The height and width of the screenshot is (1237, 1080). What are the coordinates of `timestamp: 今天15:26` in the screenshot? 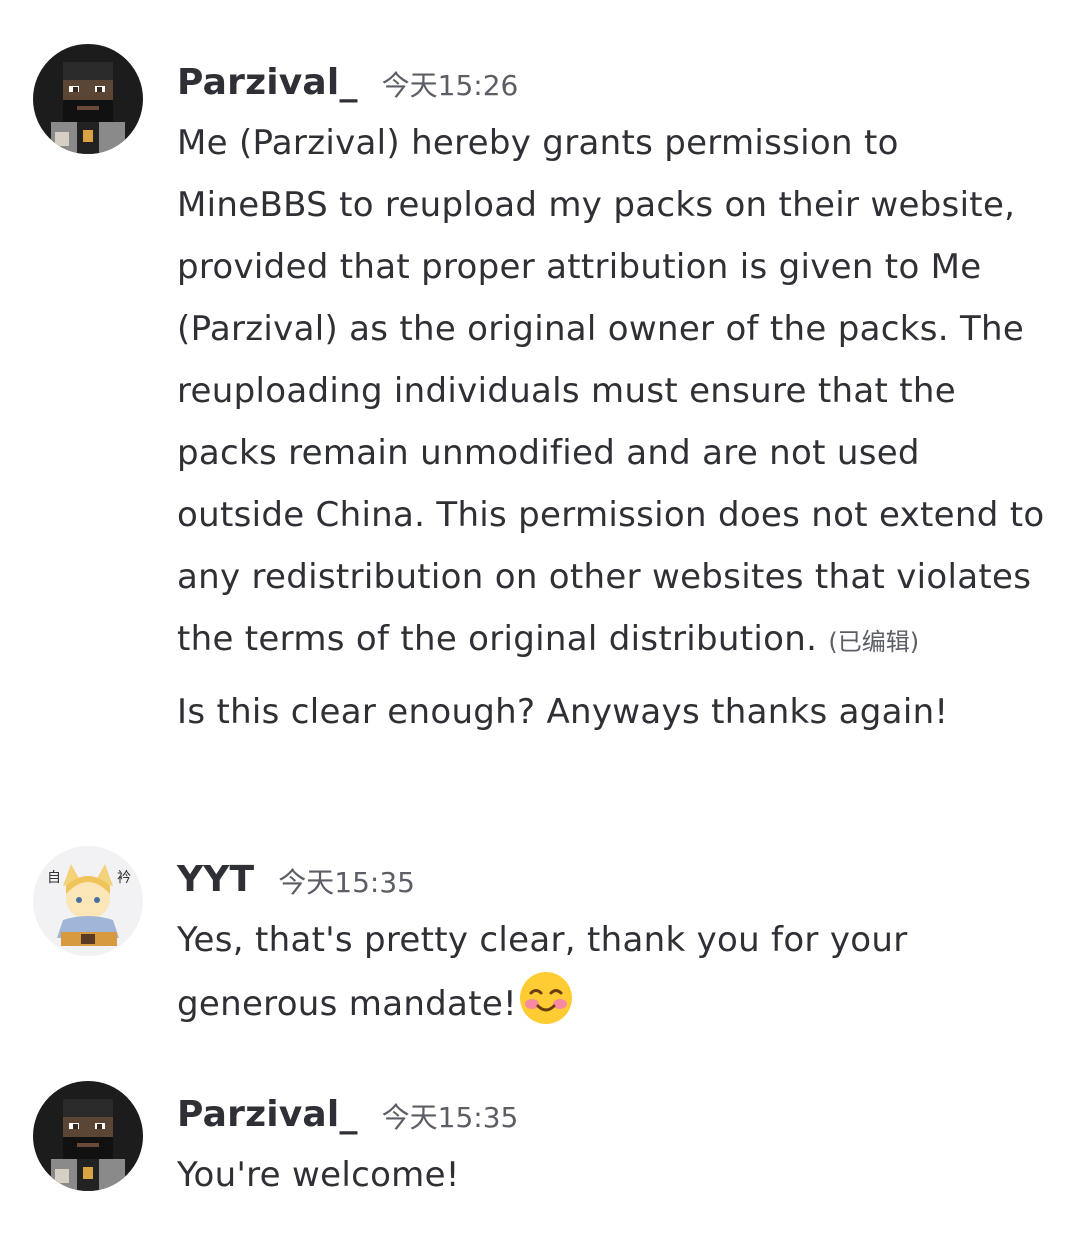 It's located at (450, 85).